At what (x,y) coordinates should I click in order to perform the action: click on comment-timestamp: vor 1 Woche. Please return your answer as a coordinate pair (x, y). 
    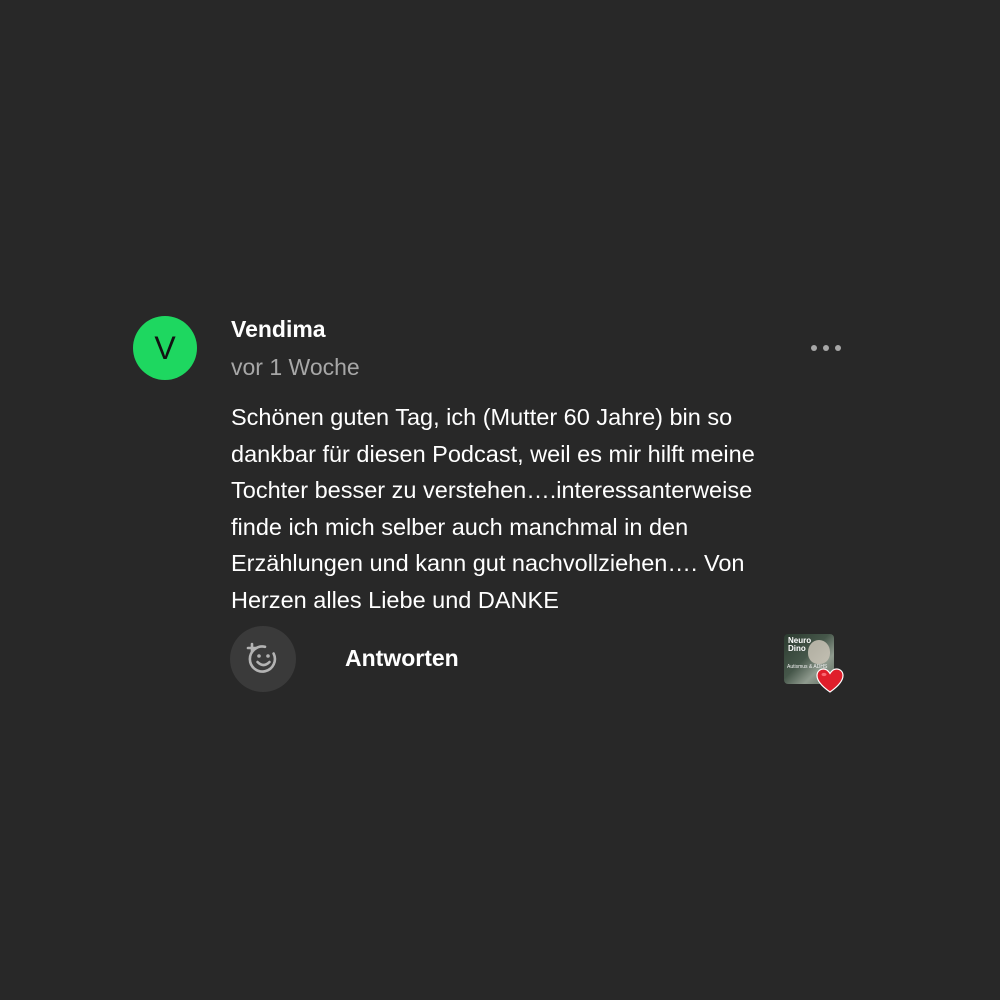
    Looking at the image, I should click on (295, 367).